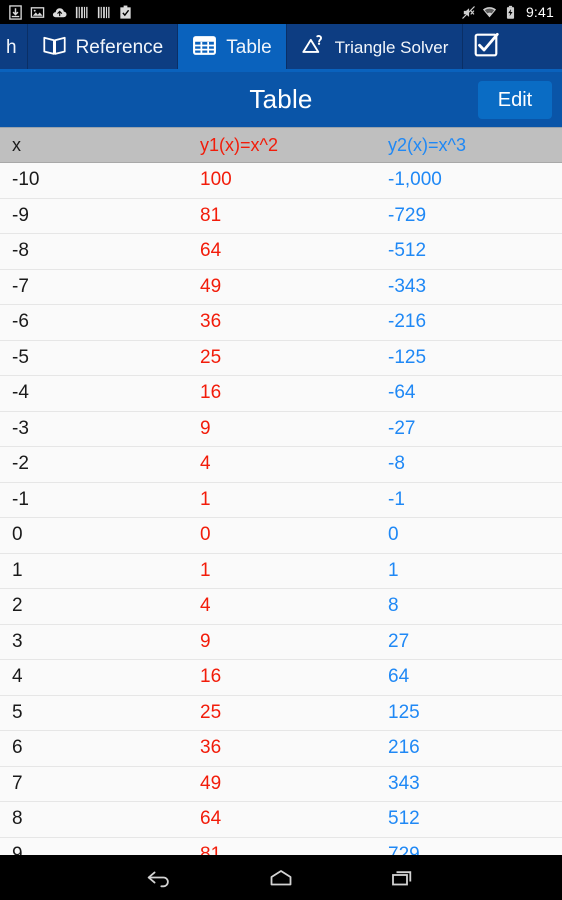  I want to click on cell-y2: -1,000, so click(415, 180).